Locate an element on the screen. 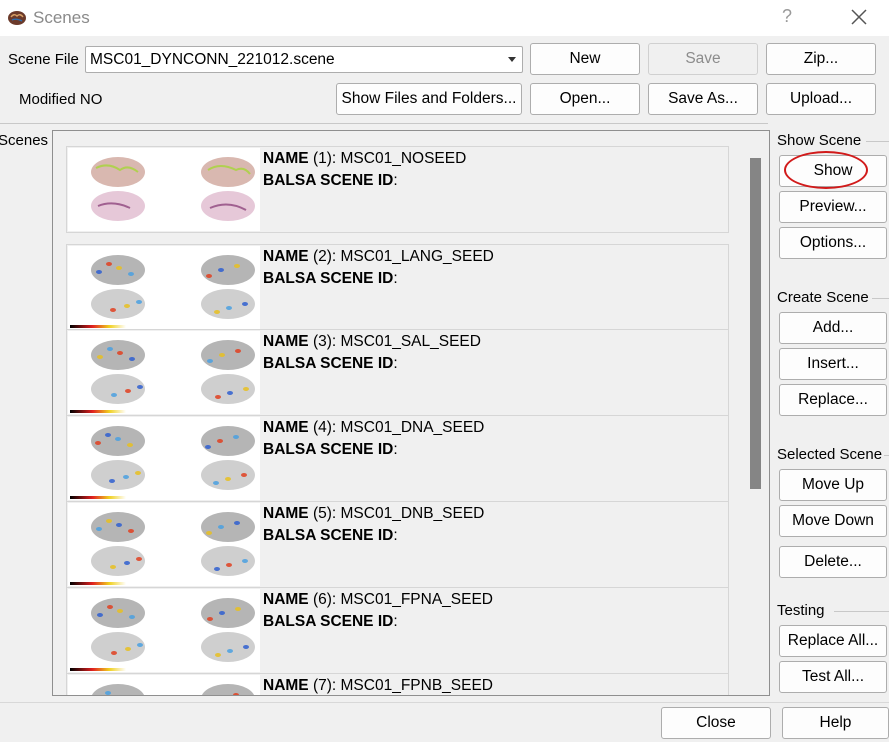 This screenshot has width=889, height=742. scene-index: (7): is located at coordinates (324, 685).